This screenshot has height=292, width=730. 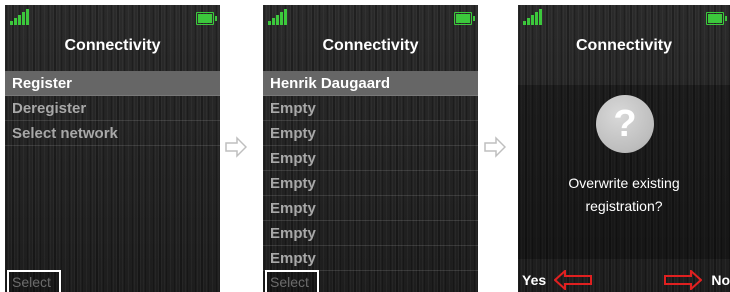 I want to click on list-item: Henrik Daugaard, so click(x=370, y=83).